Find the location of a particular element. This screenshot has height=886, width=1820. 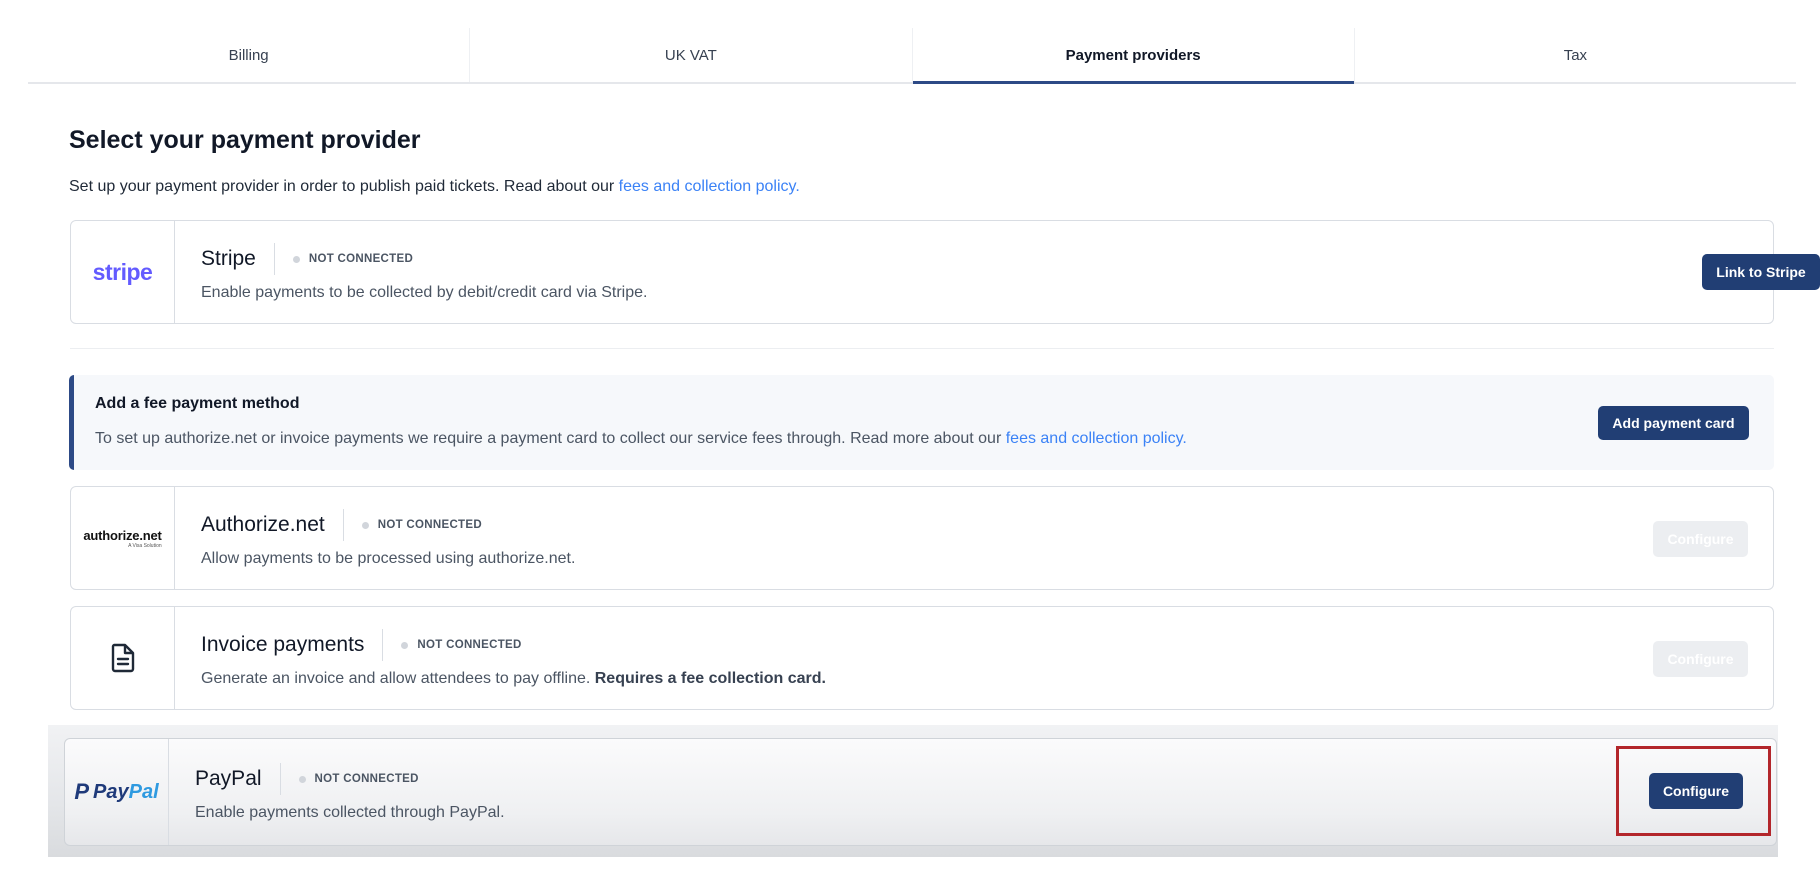

stripe-name: Stripe is located at coordinates (228, 258).